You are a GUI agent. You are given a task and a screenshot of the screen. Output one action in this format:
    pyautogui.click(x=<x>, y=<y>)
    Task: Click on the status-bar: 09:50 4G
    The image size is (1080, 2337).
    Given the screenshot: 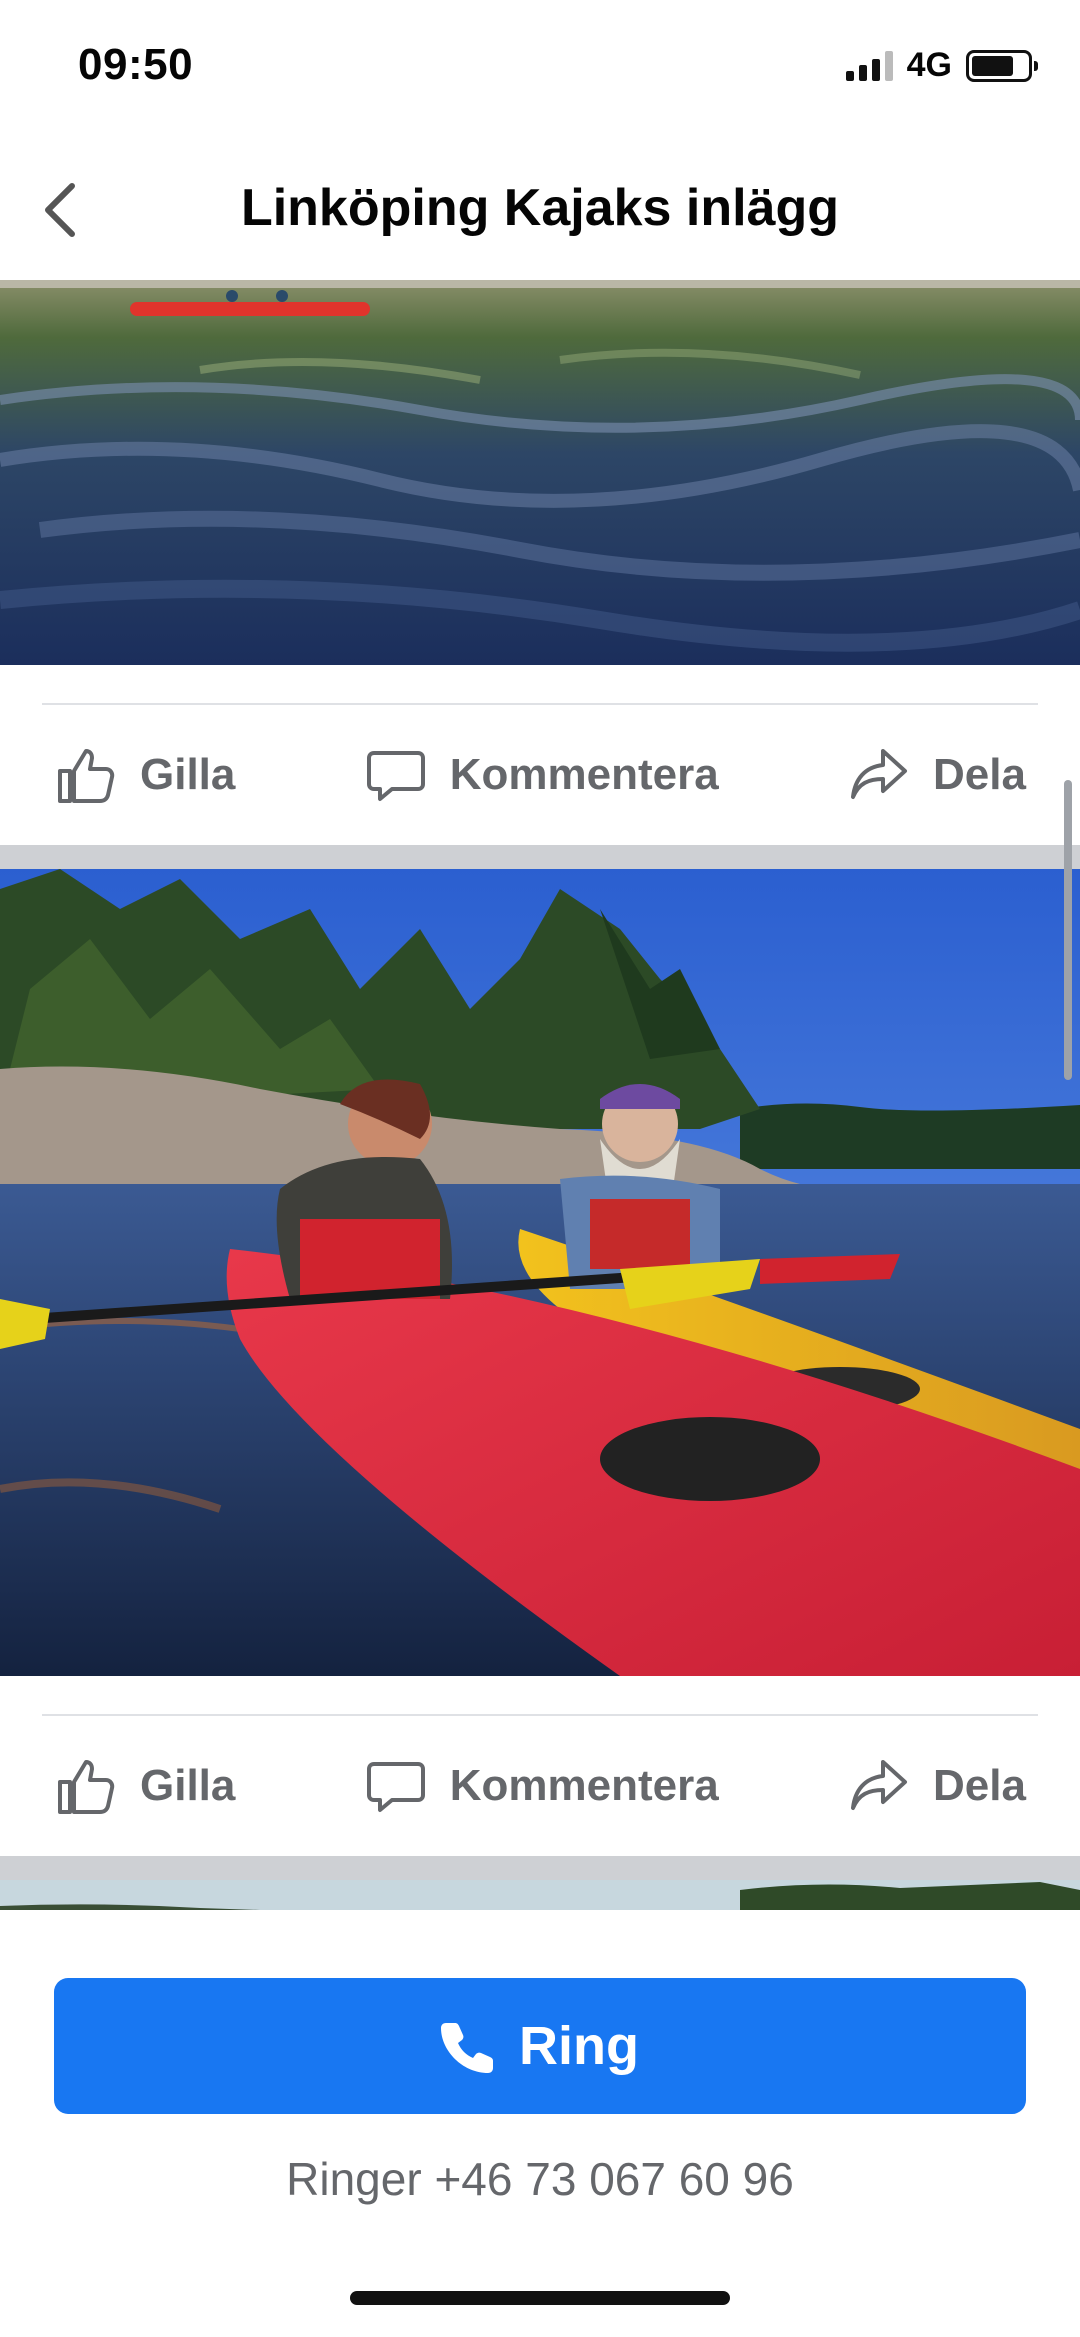 What is the action you would take?
    pyautogui.click(x=540, y=70)
    